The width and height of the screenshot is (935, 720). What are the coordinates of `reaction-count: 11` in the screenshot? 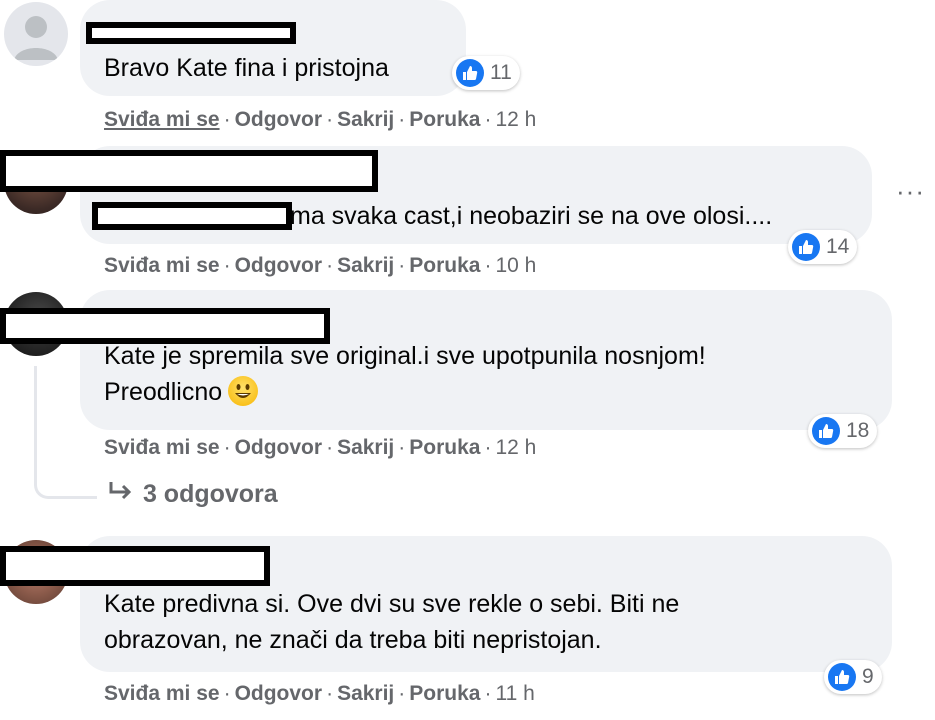 It's located at (486, 73).